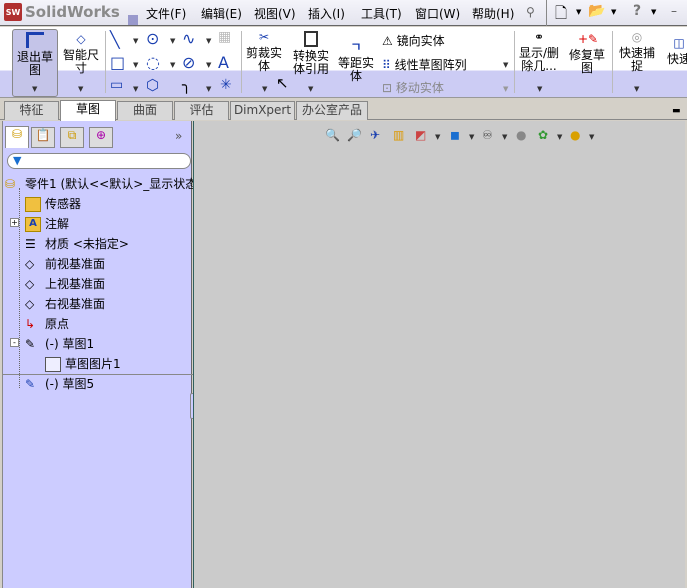  What do you see at coordinates (221, 13) in the screenshot?
I see `menu-edit: 编辑(E)` at bounding box center [221, 13].